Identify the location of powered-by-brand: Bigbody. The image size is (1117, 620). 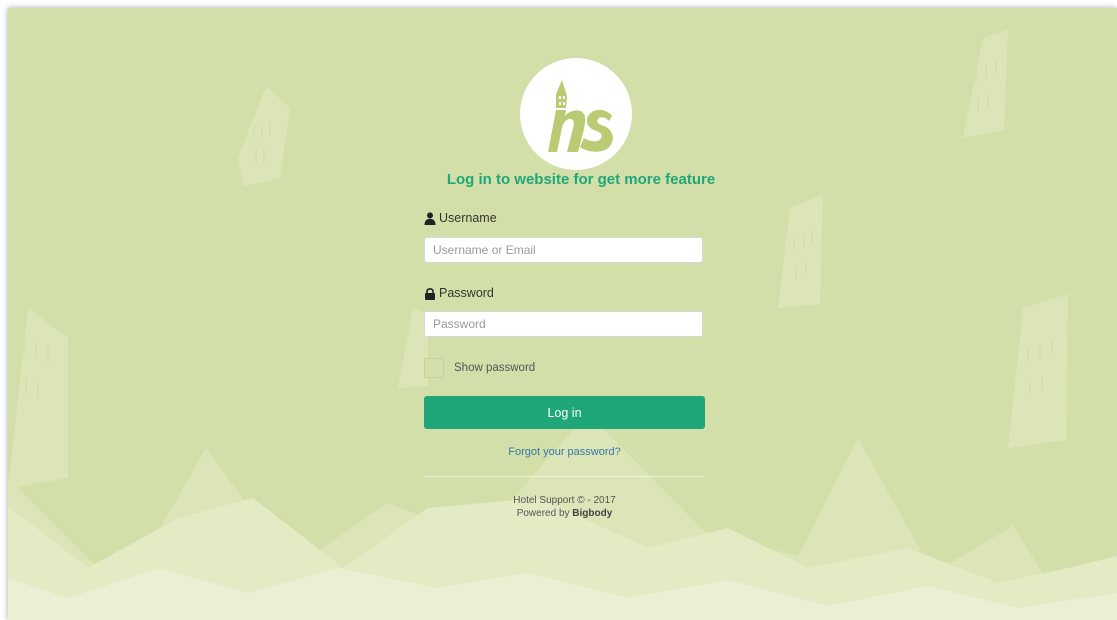
(592, 513).